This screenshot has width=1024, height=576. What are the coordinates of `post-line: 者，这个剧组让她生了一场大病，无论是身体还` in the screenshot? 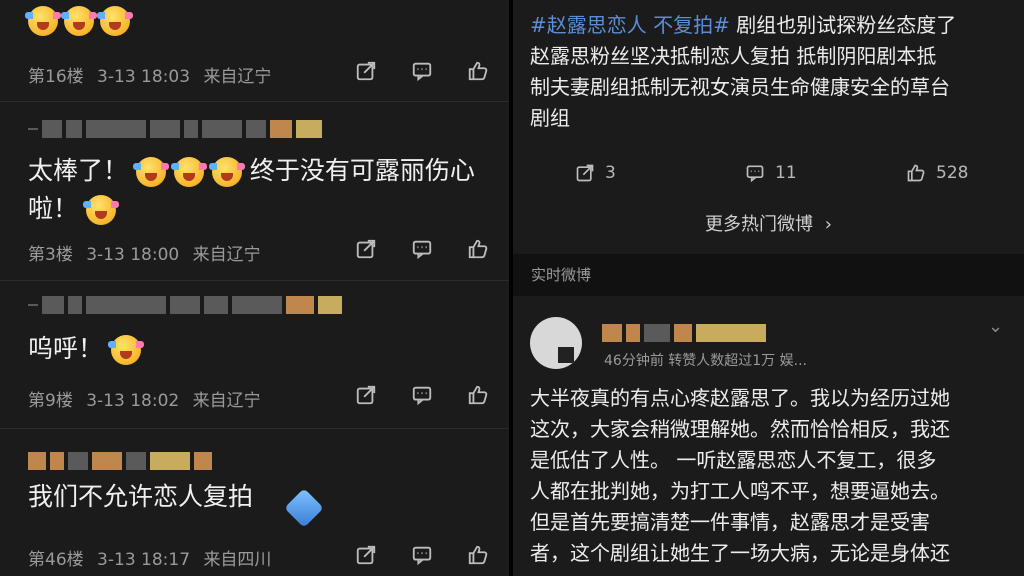 It's located at (740, 553).